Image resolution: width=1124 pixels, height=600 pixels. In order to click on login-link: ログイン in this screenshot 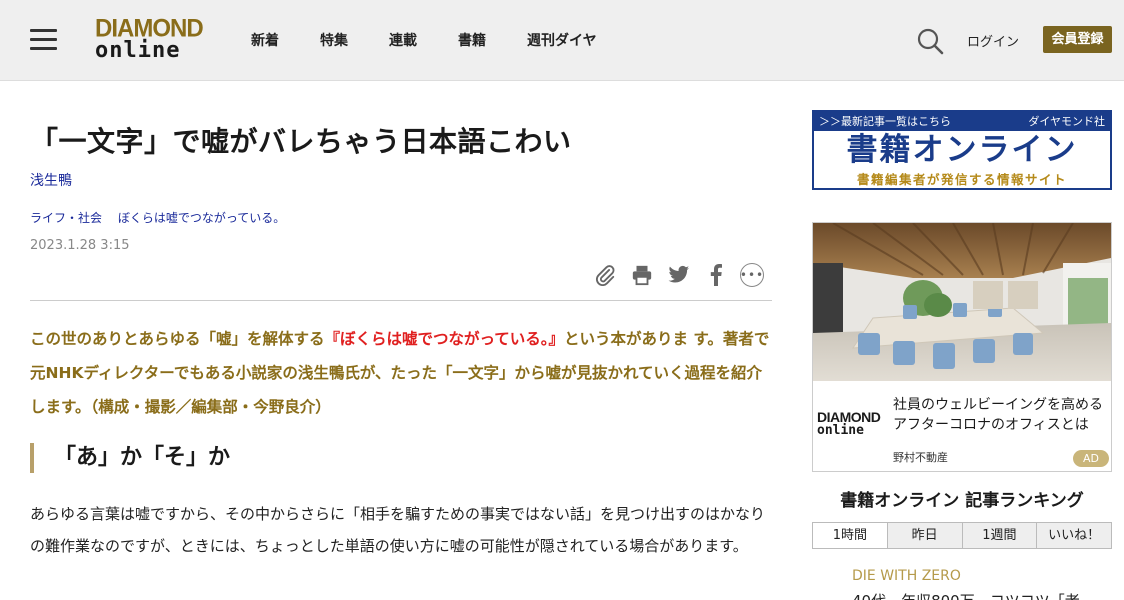, I will do `click(993, 40)`.